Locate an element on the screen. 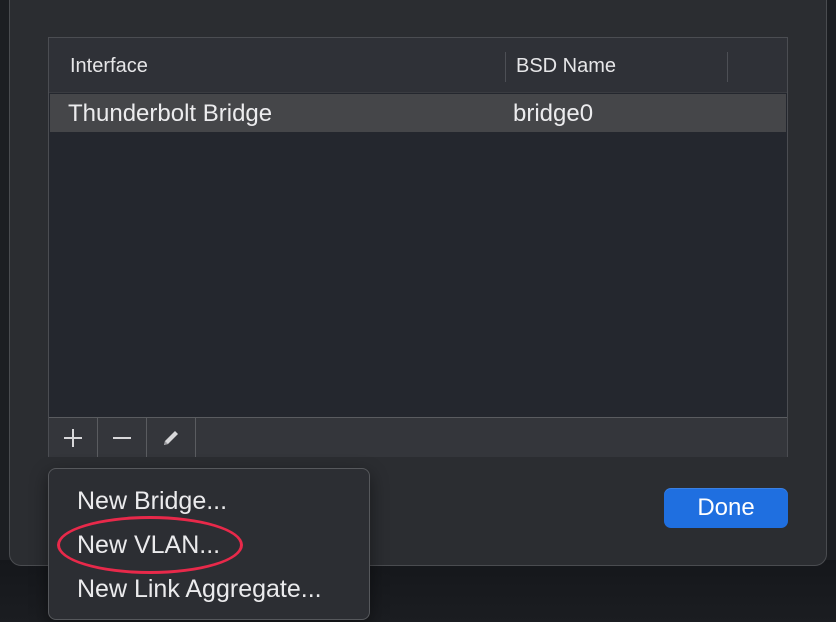  table-row: Thunderbolt Bridge bridge0 is located at coordinates (418, 113).